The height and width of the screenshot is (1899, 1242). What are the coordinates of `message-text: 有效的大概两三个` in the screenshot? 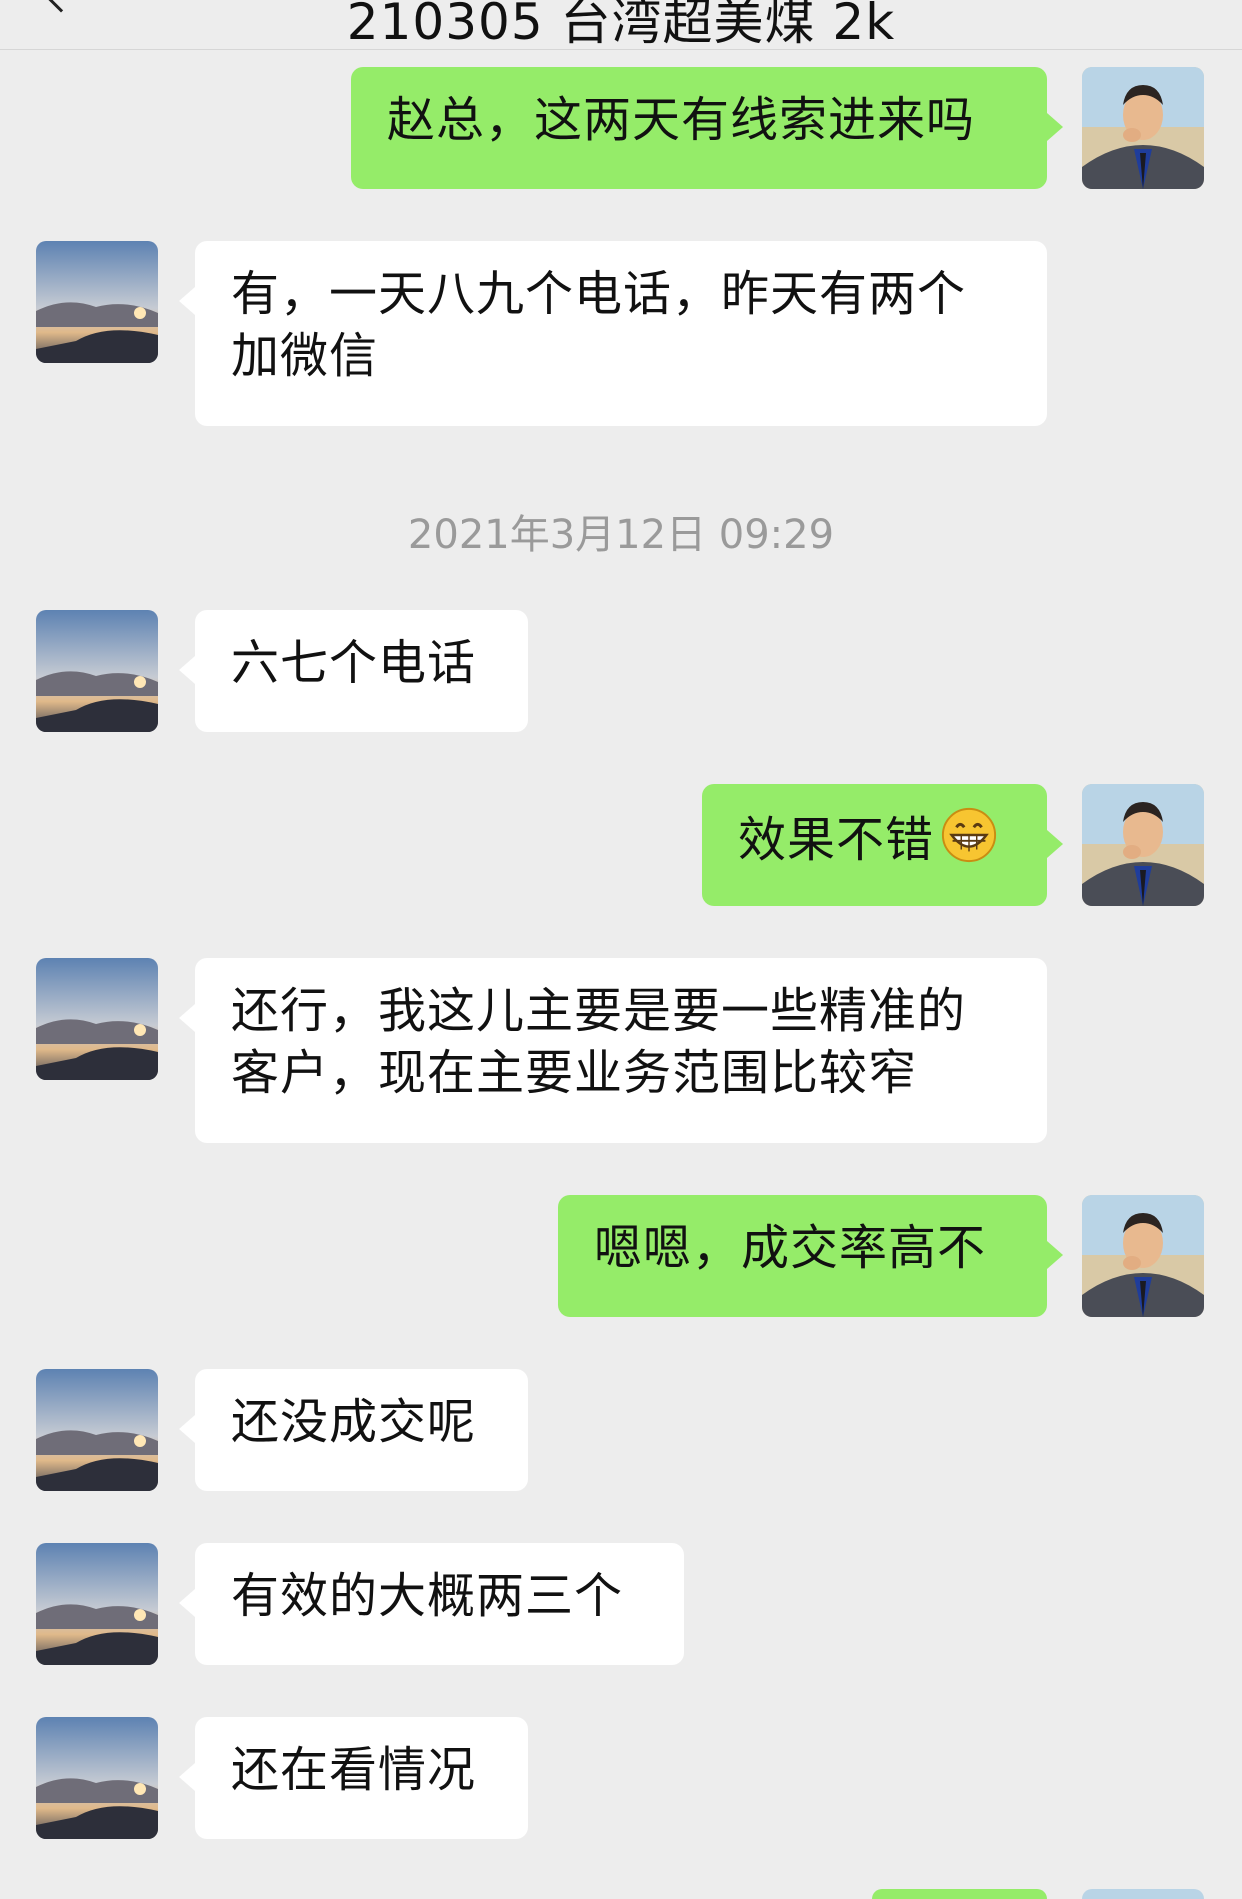 It's located at (427, 1596).